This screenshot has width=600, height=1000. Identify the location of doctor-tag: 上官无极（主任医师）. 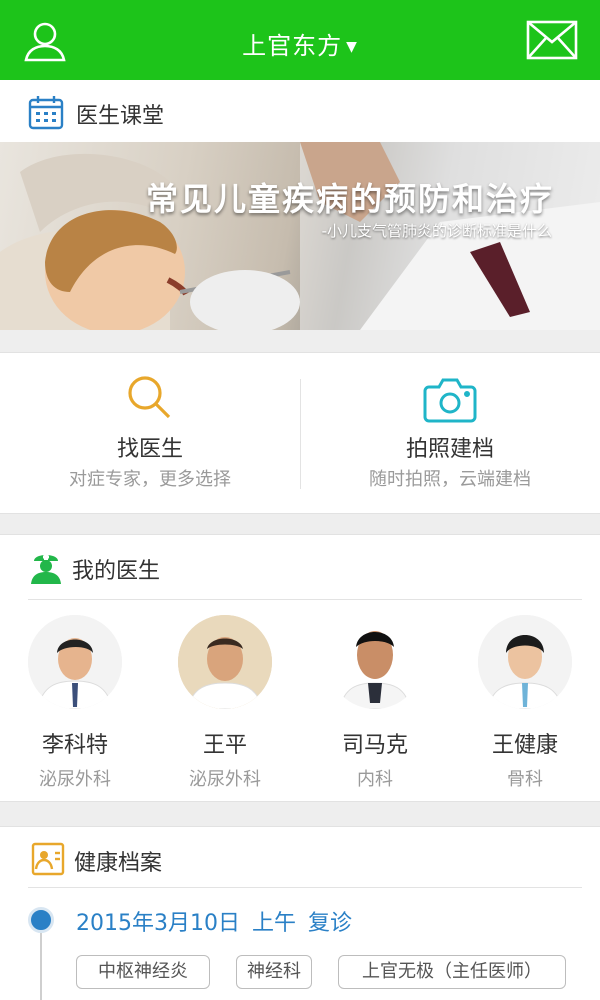
(452, 972).